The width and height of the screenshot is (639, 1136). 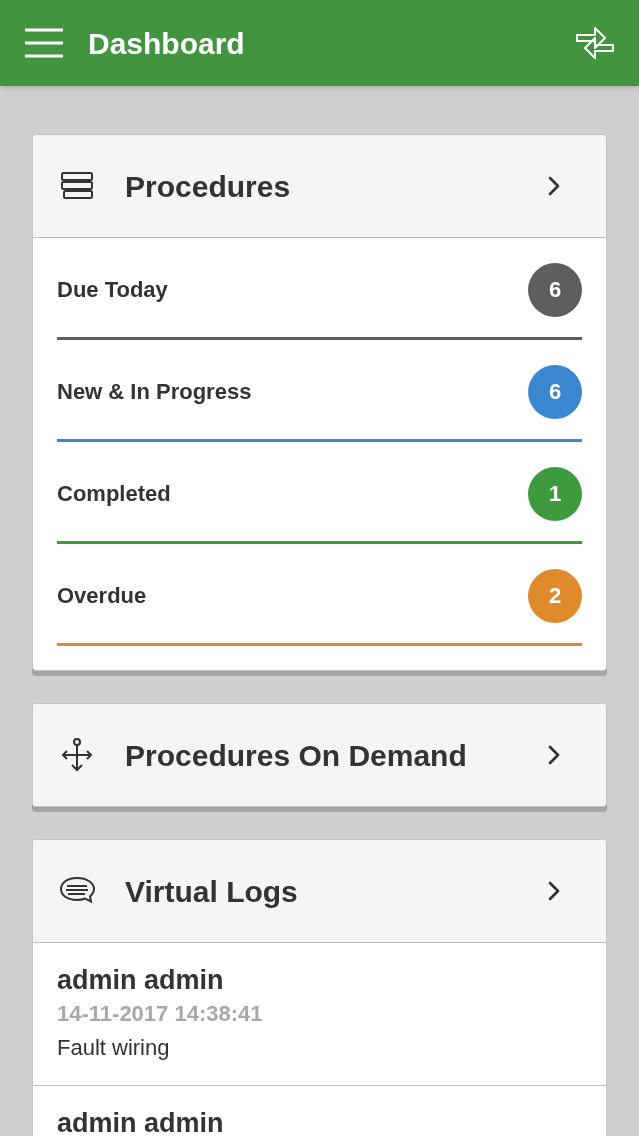 What do you see at coordinates (208, 186) in the screenshot?
I see `card-title: Procedures` at bounding box center [208, 186].